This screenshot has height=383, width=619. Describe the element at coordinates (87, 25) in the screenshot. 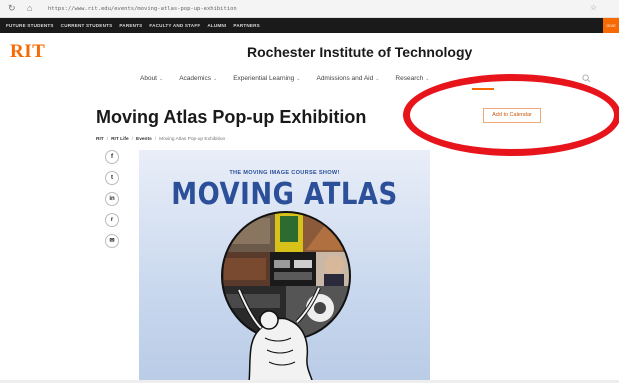

I see `audience-link: CURRENT STUDENTS` at that location.